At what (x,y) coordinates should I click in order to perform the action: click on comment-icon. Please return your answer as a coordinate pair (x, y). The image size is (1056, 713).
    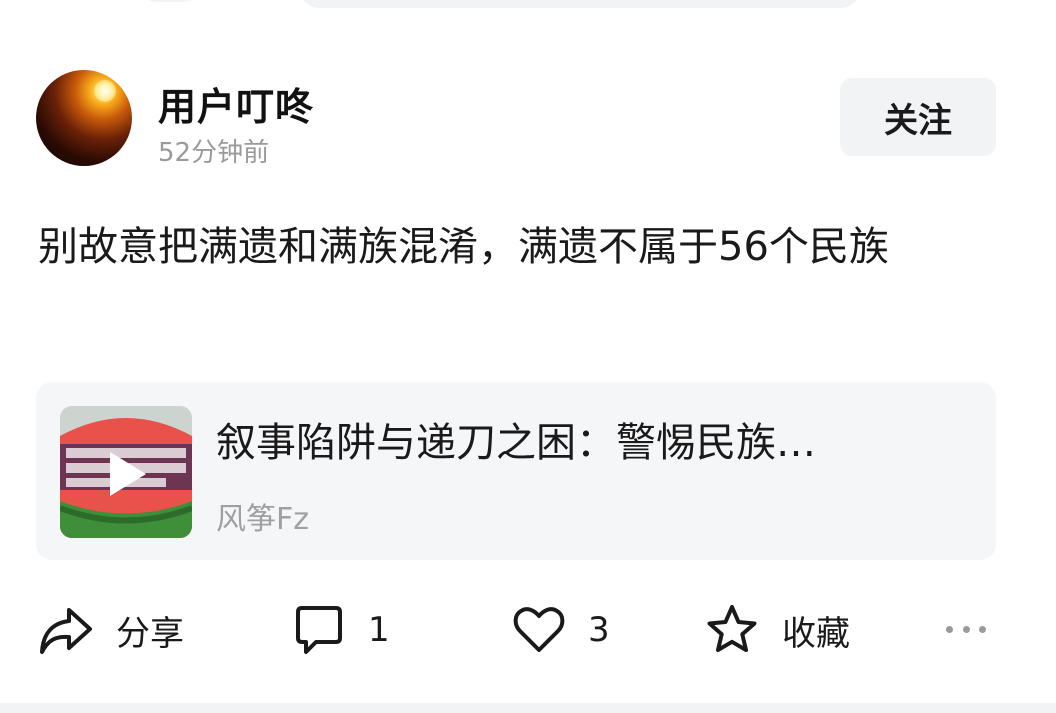
    Looking at the image, I should click on (319, 630).